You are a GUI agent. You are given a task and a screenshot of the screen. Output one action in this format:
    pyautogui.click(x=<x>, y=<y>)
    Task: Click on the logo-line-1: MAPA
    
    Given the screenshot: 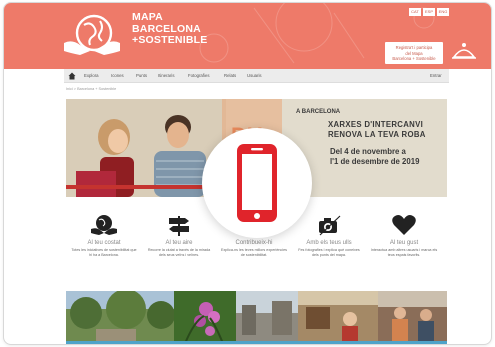 What is the action you would take?
    pyautogui.click(x=147, y=17)
    